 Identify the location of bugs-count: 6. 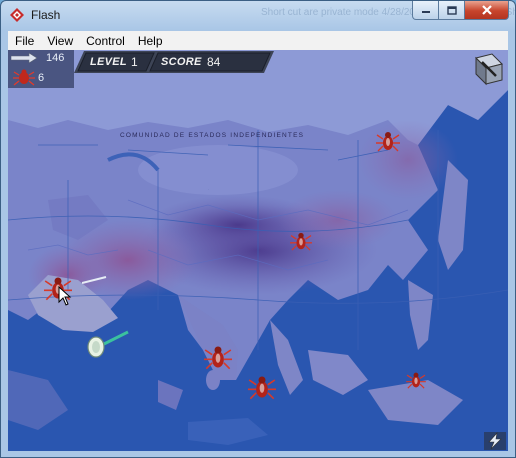
(41, 78).